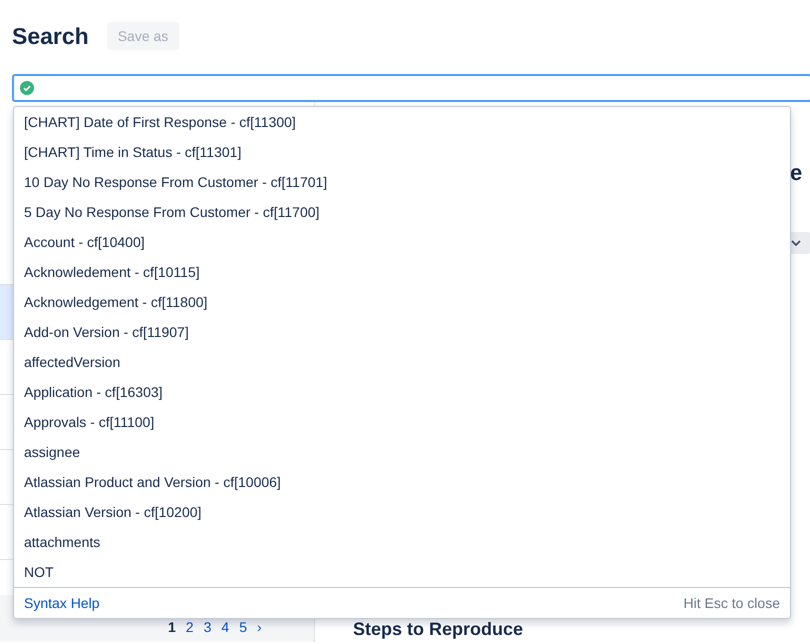  What do you see at coordinates (402, 452) in the screenshot?
I see `suggestion-item: assignee` at bounding box center [402, 452].